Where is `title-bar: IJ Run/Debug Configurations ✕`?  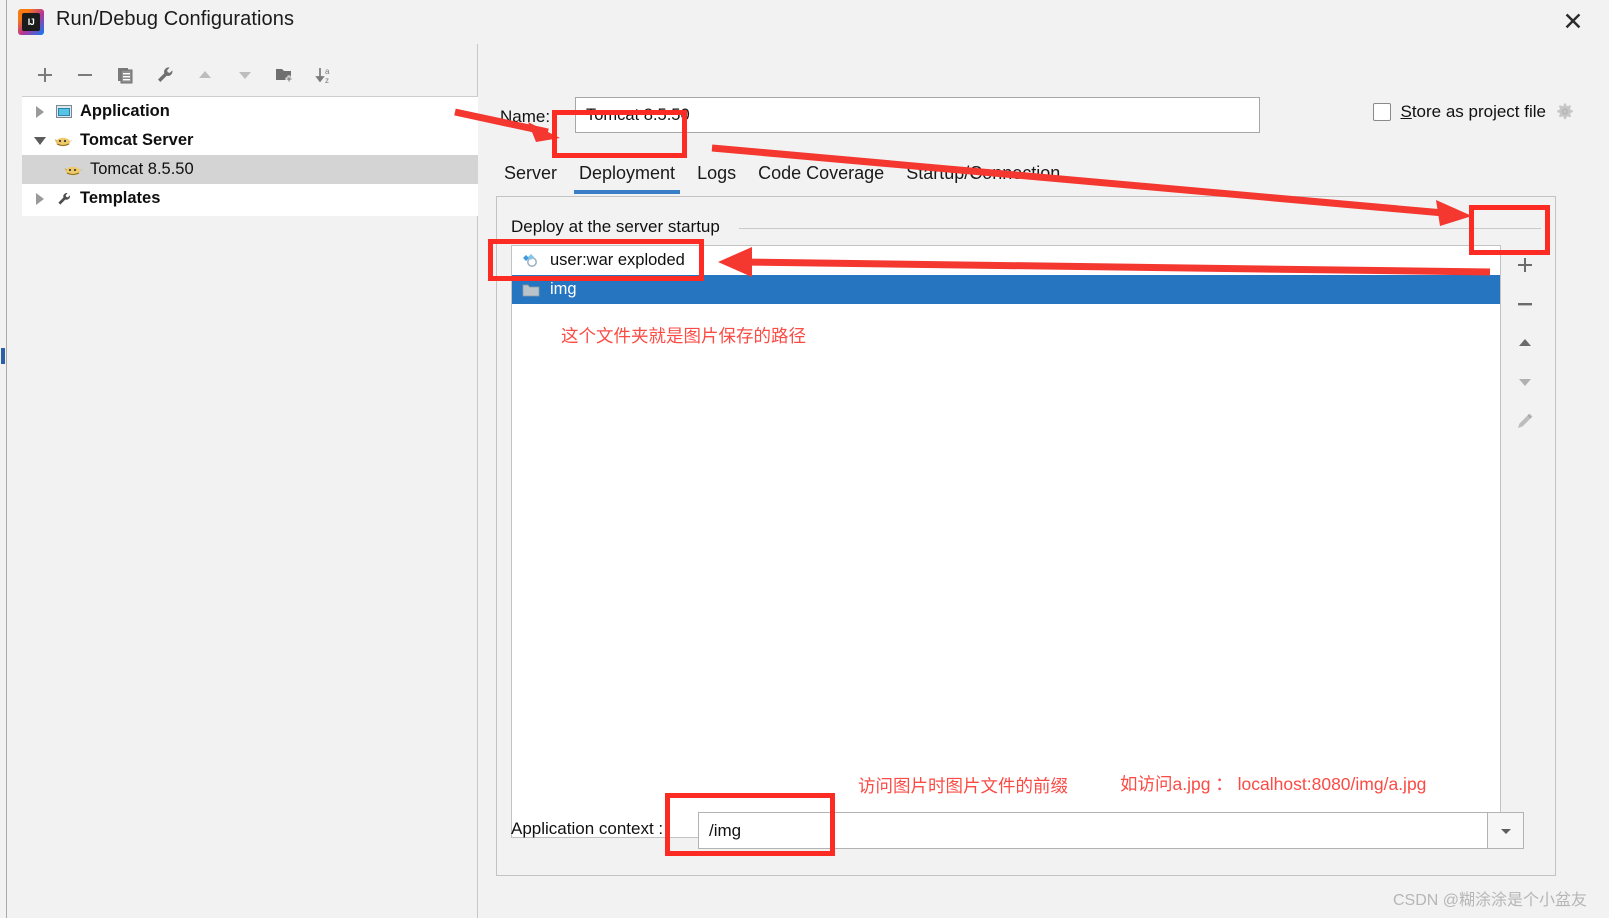
title-bar: IJ Run/Debug Configurations ✕ is located at coordinates (808, 22).